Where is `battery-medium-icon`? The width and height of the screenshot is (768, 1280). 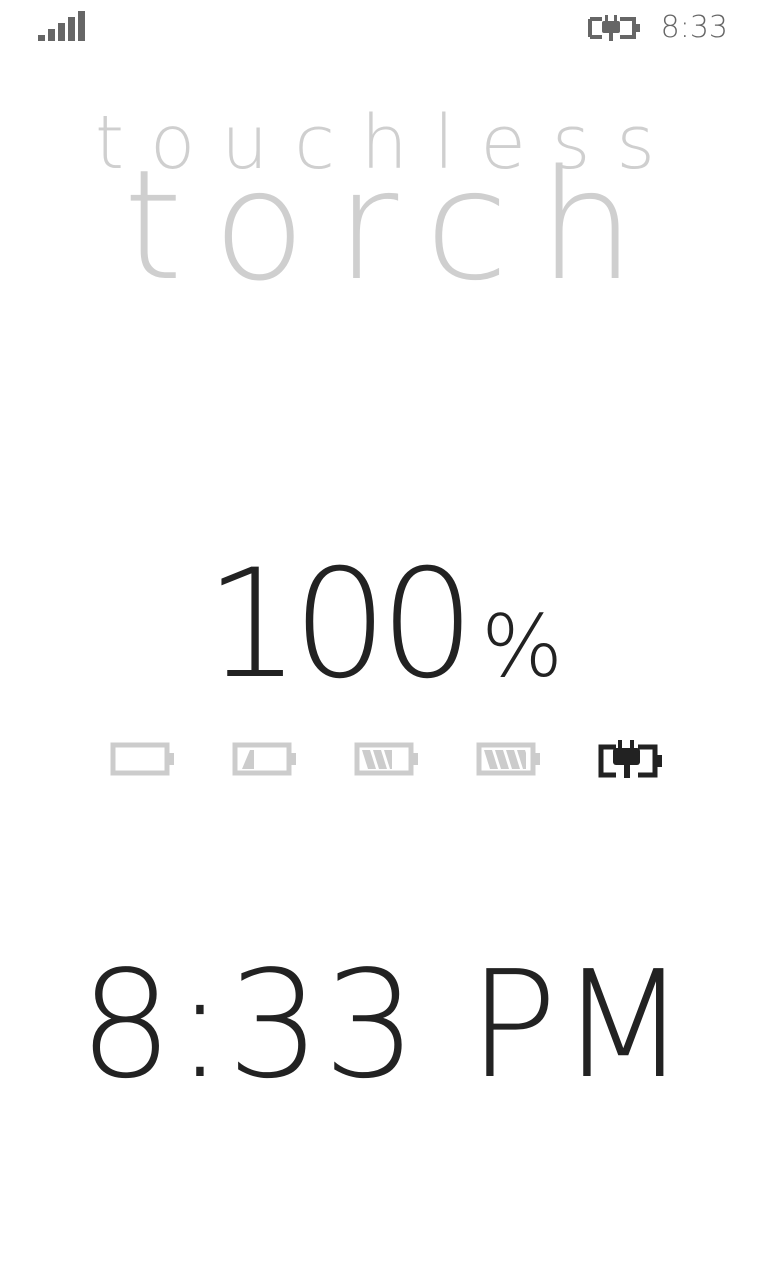 battery-medium-icon is located at coordinates (386, 759).